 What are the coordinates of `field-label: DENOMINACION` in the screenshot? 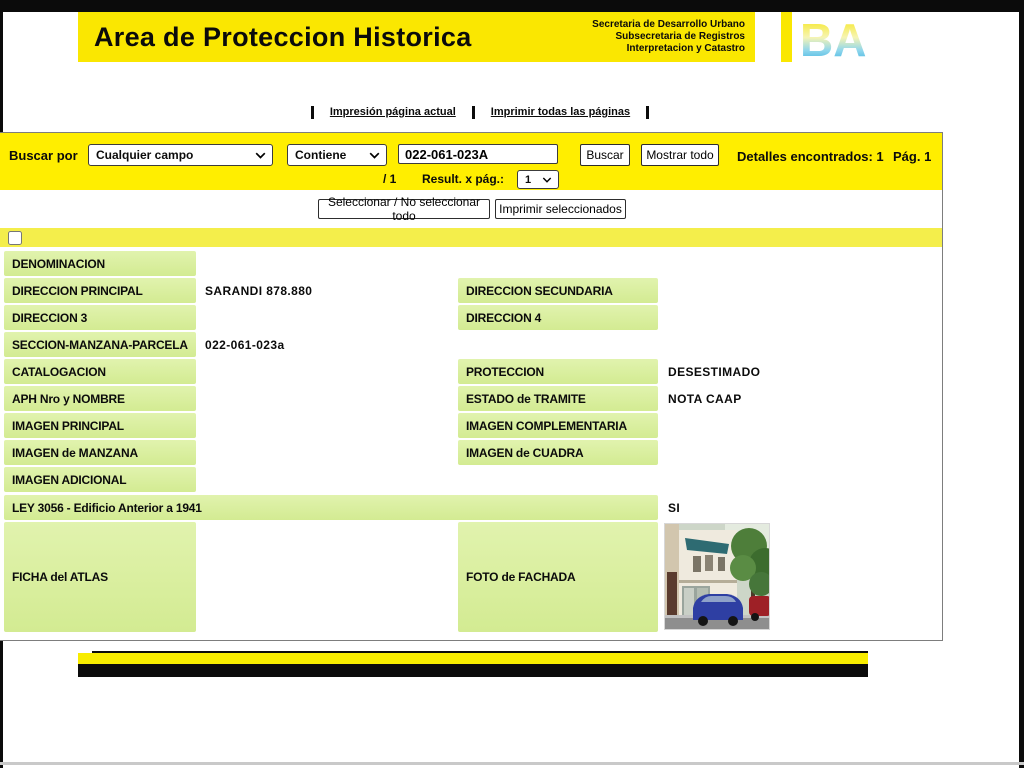 It's located at (58, 263).